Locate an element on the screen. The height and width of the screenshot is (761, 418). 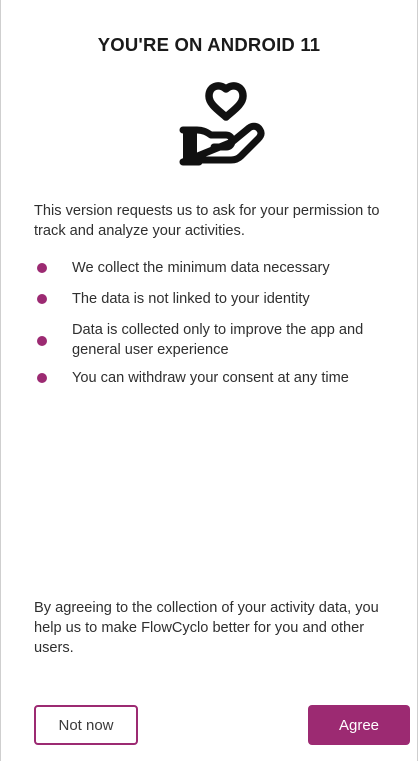
agree-button: Agree is located at coordinates (359, 725).